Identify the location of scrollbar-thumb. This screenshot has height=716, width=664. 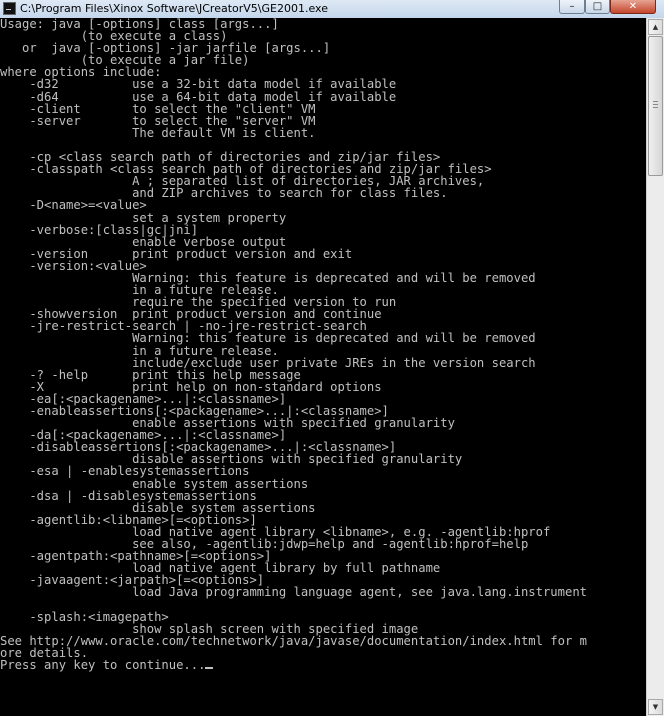
(655, 106).